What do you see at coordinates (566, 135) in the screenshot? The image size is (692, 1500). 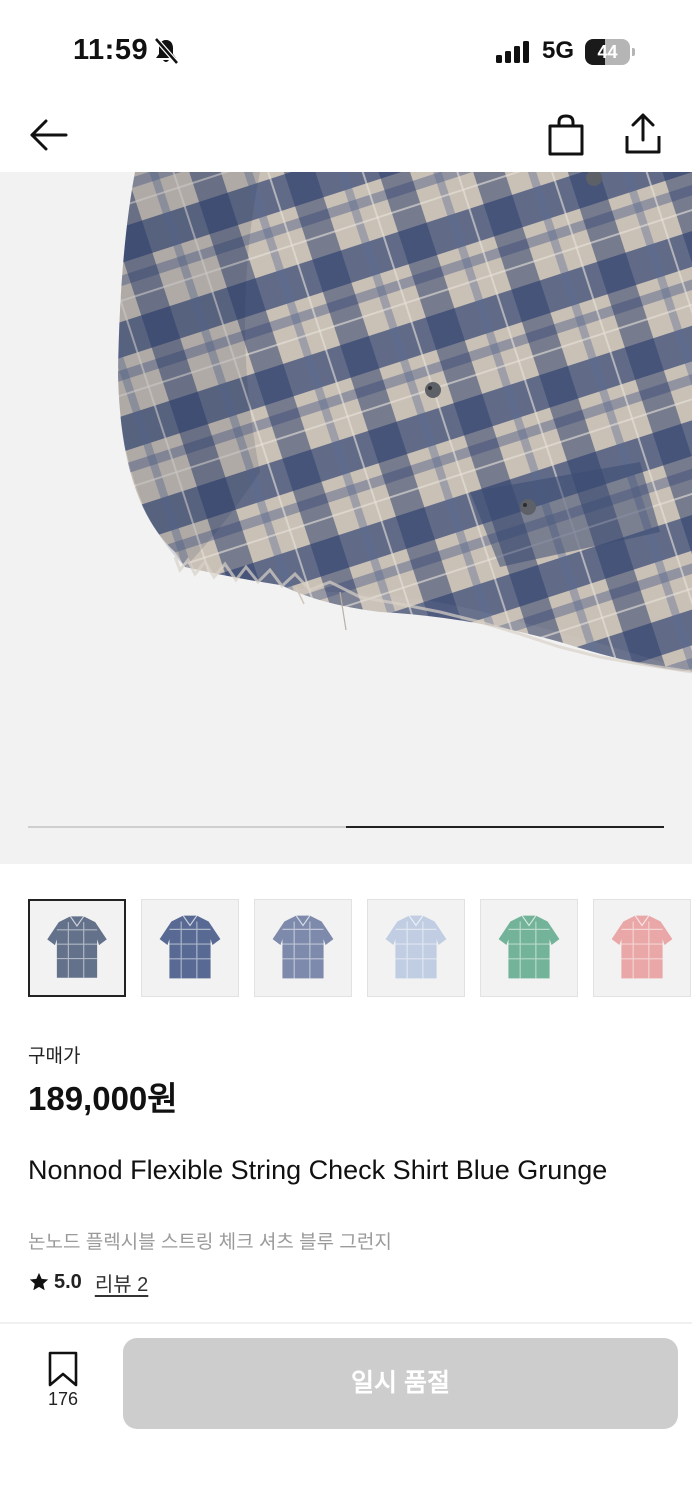 I see `shopping-bag-icon` at bounding box center [566, 135].